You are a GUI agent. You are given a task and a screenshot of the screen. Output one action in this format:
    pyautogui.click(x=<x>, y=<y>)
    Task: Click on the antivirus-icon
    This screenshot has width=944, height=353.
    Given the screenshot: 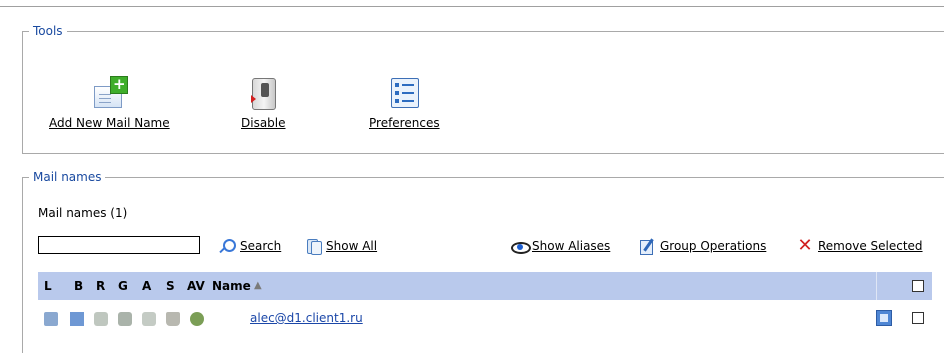 What is the action you would take?
    pyautogui.click(x=197, y=319)
    